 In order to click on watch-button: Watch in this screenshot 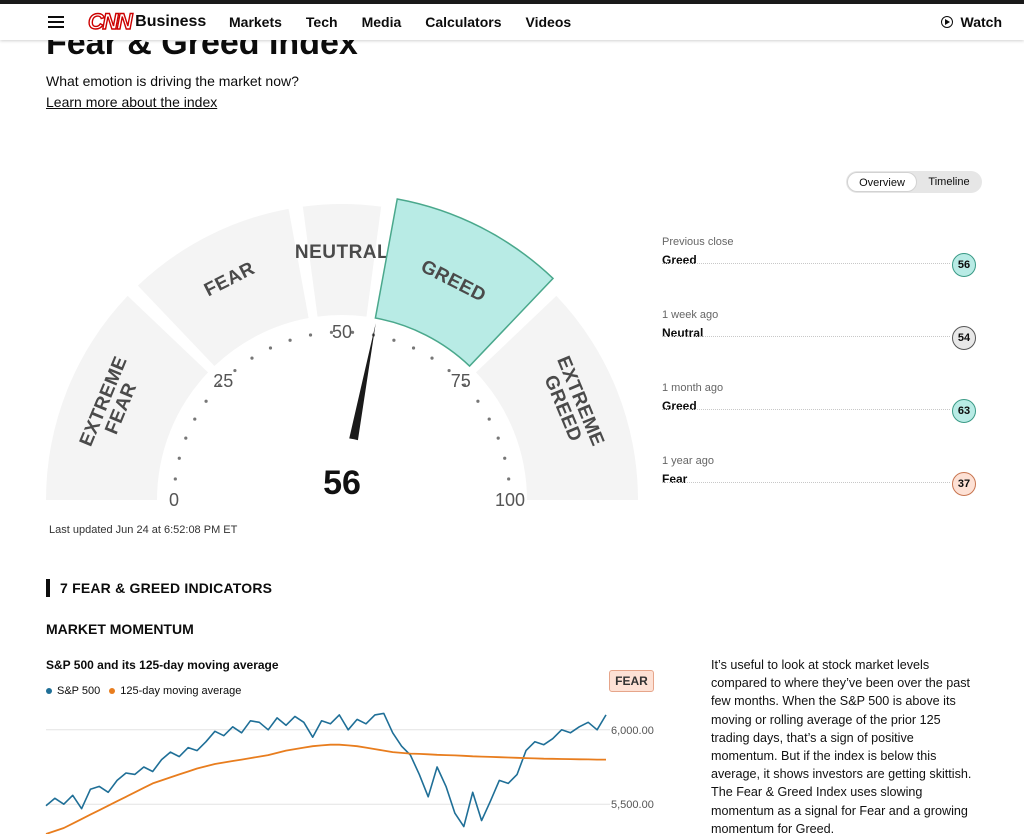, I will do `click(971, 22)`.